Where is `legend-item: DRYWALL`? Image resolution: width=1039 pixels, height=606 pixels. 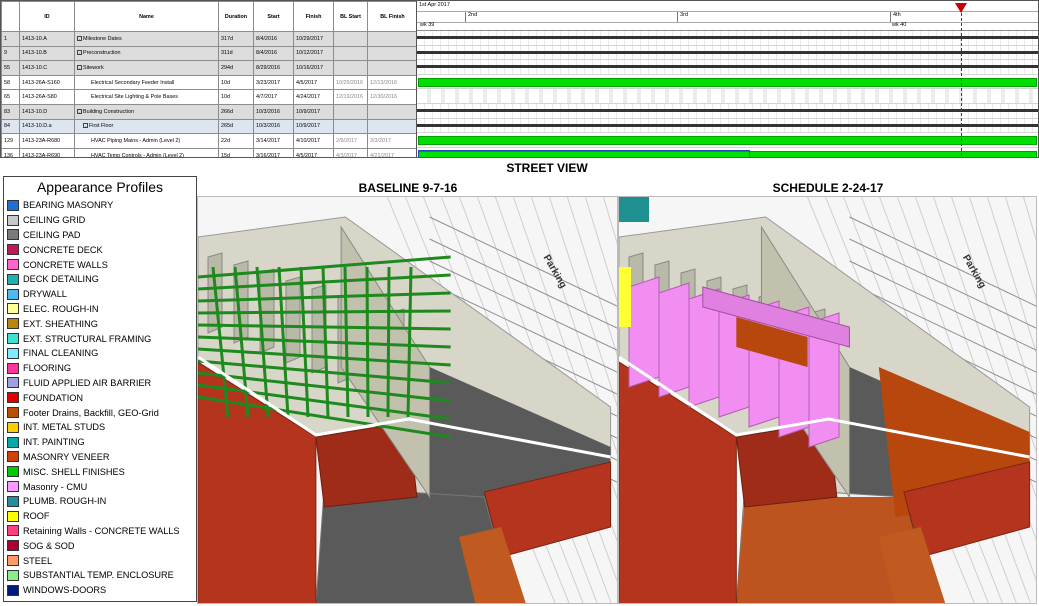
legend-item: DRYWALL is located at coordinates (100, 294).